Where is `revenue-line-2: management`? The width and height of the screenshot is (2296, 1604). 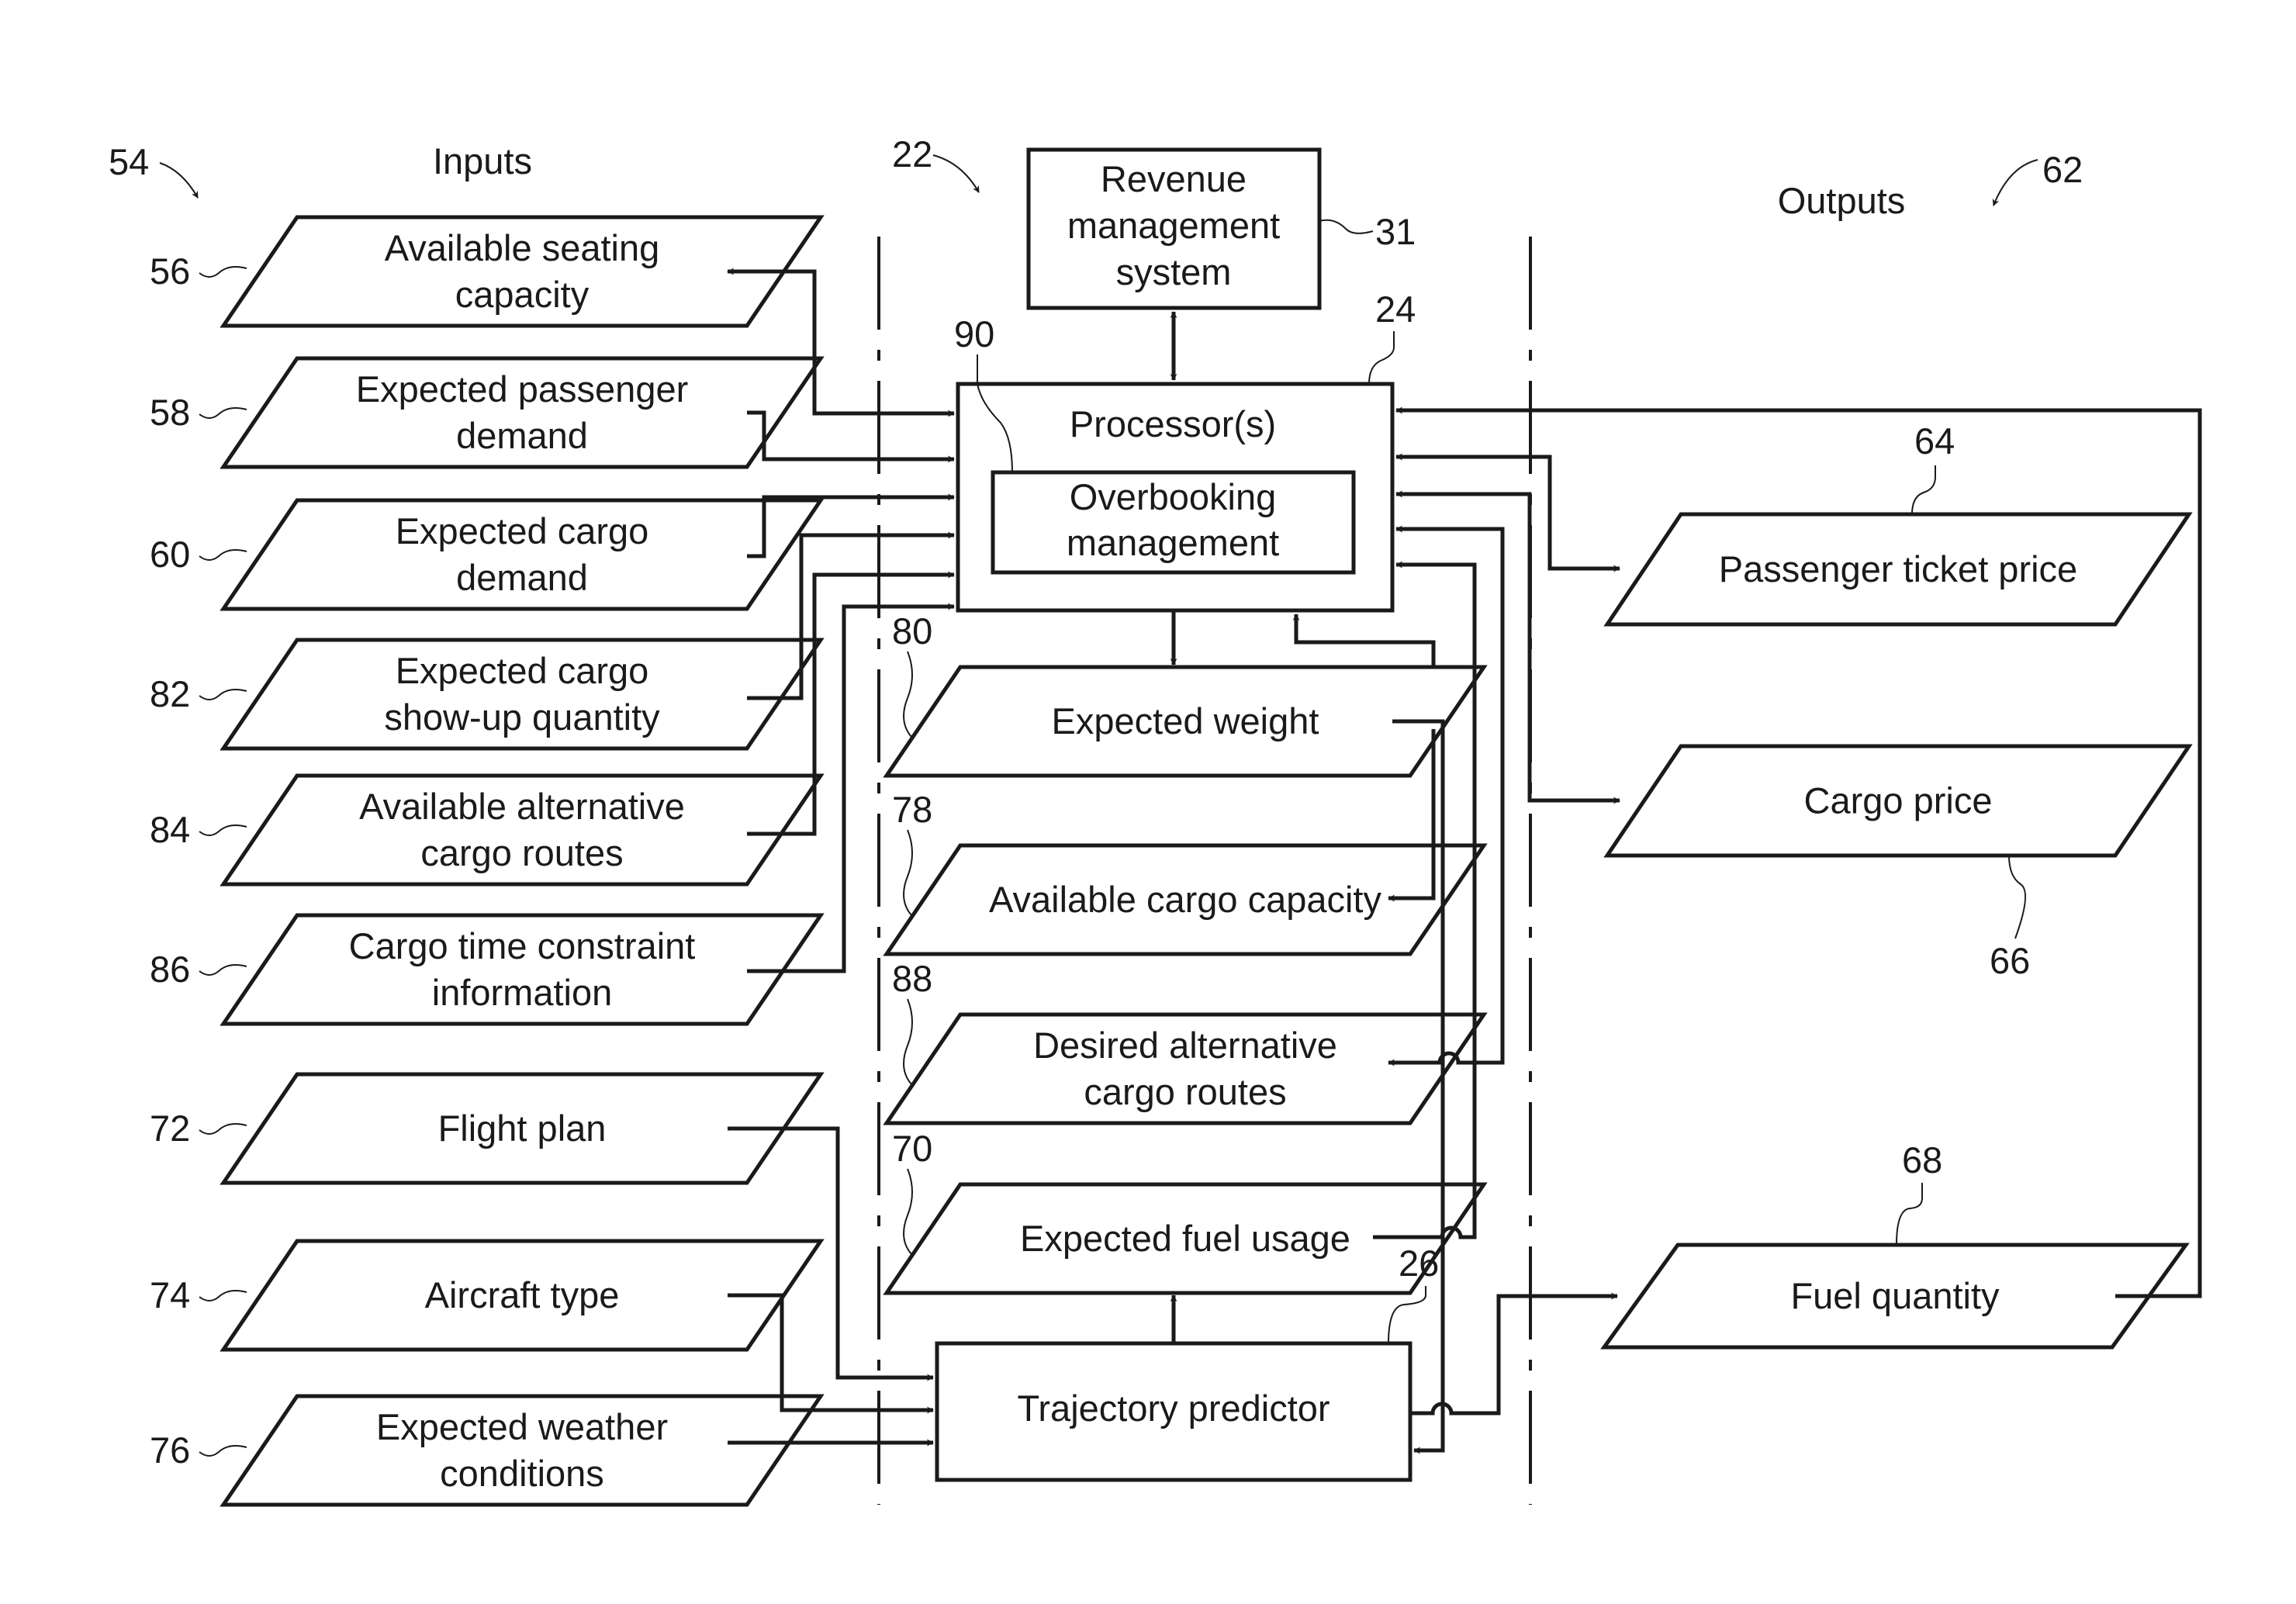 revenue-line-2: management is located at coordinates (1173, 225).